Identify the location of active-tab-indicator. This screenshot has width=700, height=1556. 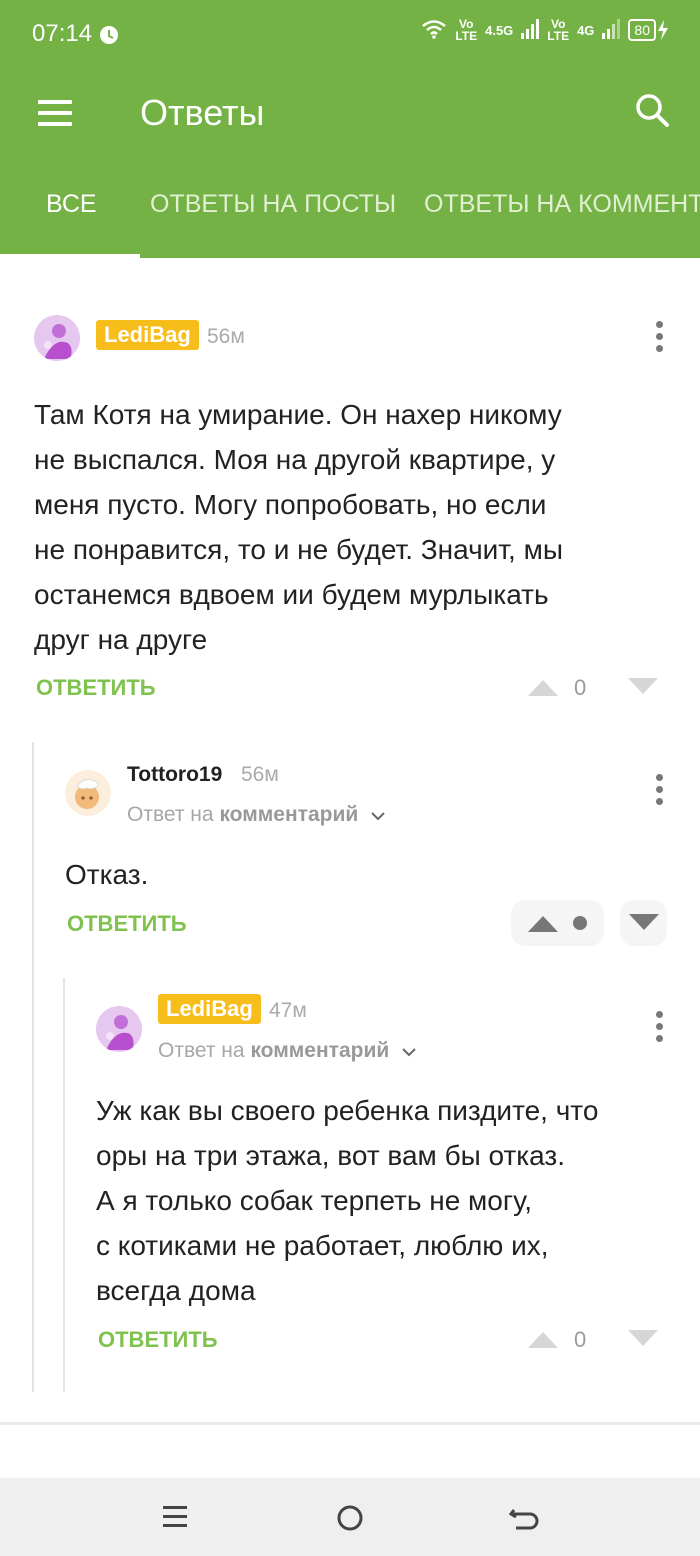
(70, 256).